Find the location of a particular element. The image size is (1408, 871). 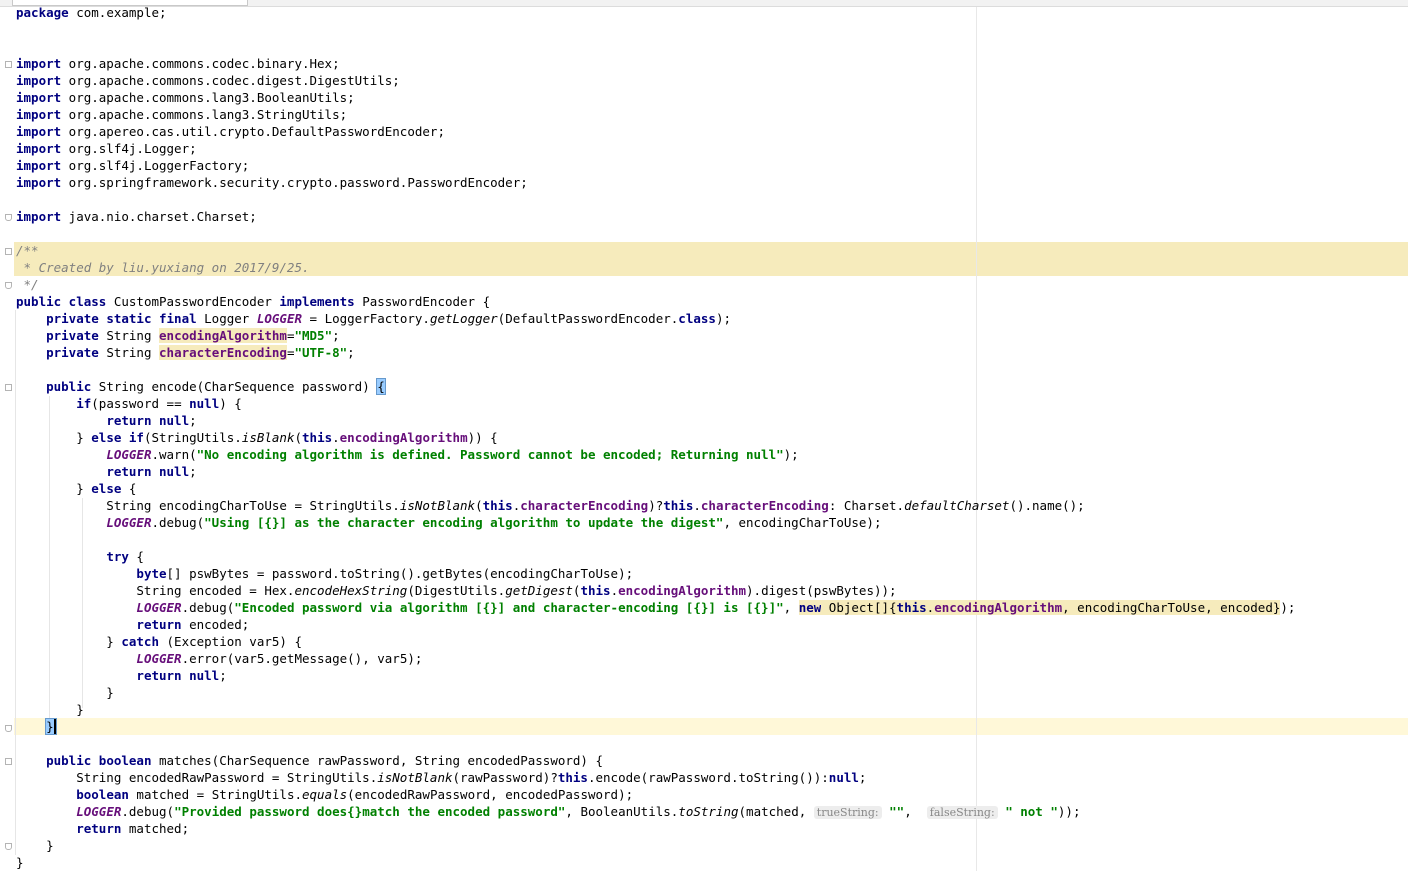

code-line: package com.example; is located at coordinates (655, 12).